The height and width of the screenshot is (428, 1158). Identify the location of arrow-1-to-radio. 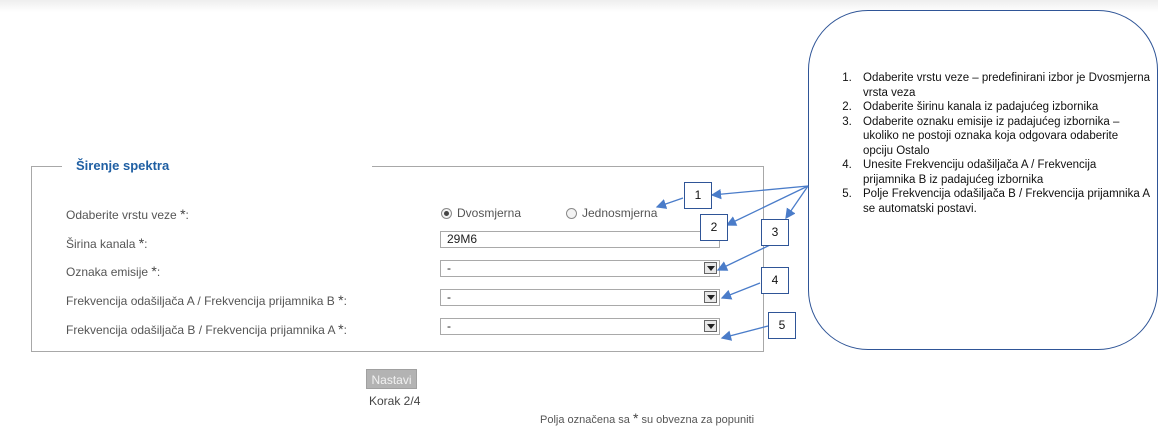
(669, 203).